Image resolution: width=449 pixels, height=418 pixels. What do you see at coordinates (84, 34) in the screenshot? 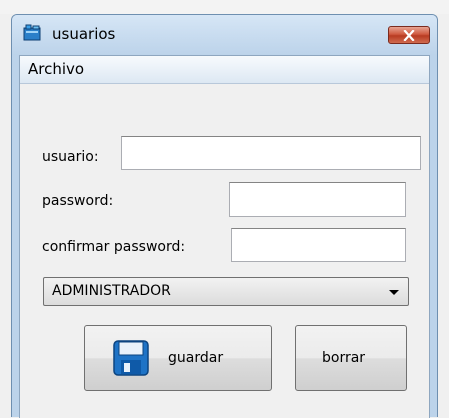
I see `window-title: usuarios` at bounding box center [84, 34].